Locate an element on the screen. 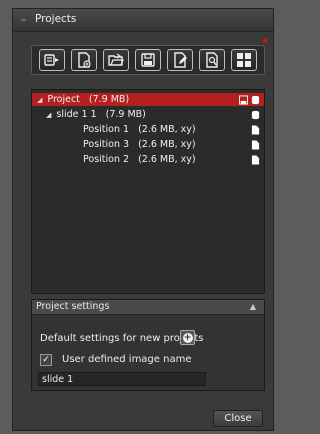 The image size is (320, 434). new-project-icon is located at coordinates (51, 60).